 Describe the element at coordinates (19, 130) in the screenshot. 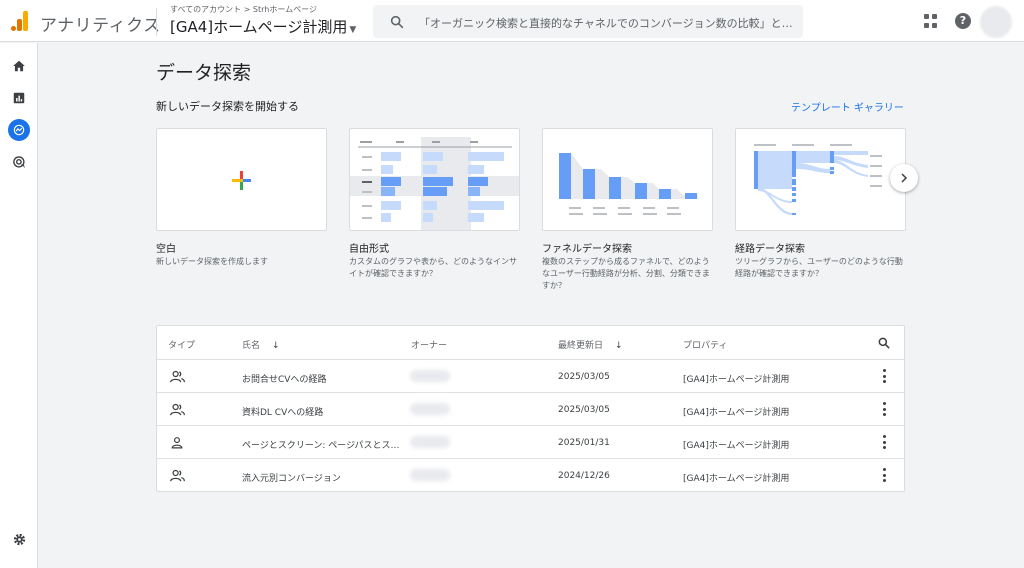

I see `explore-icon` at that location.